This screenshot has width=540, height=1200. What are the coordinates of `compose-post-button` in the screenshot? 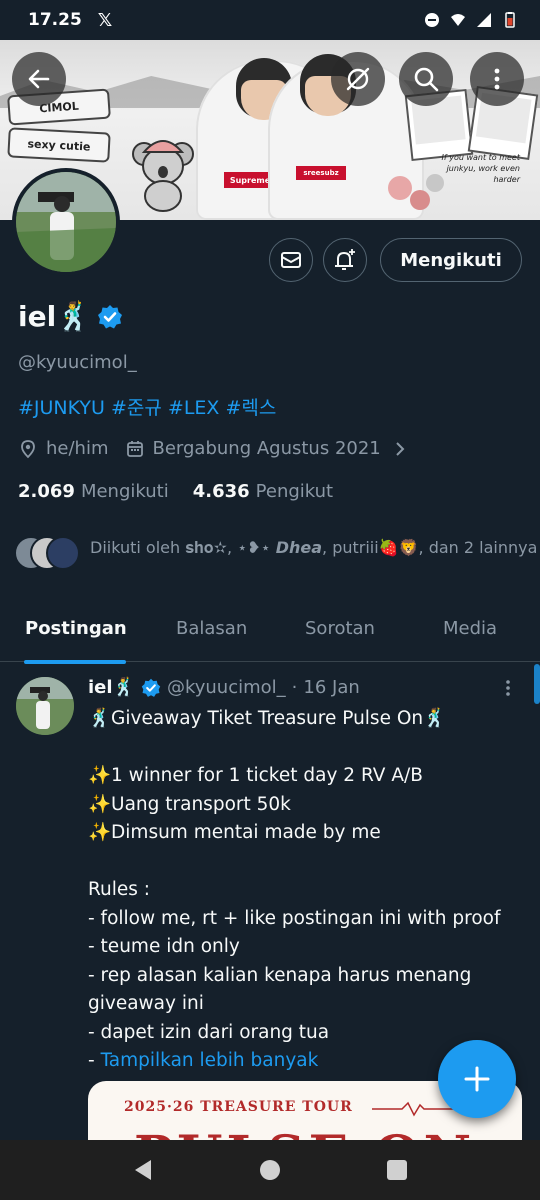 It's located at (477, 1079).